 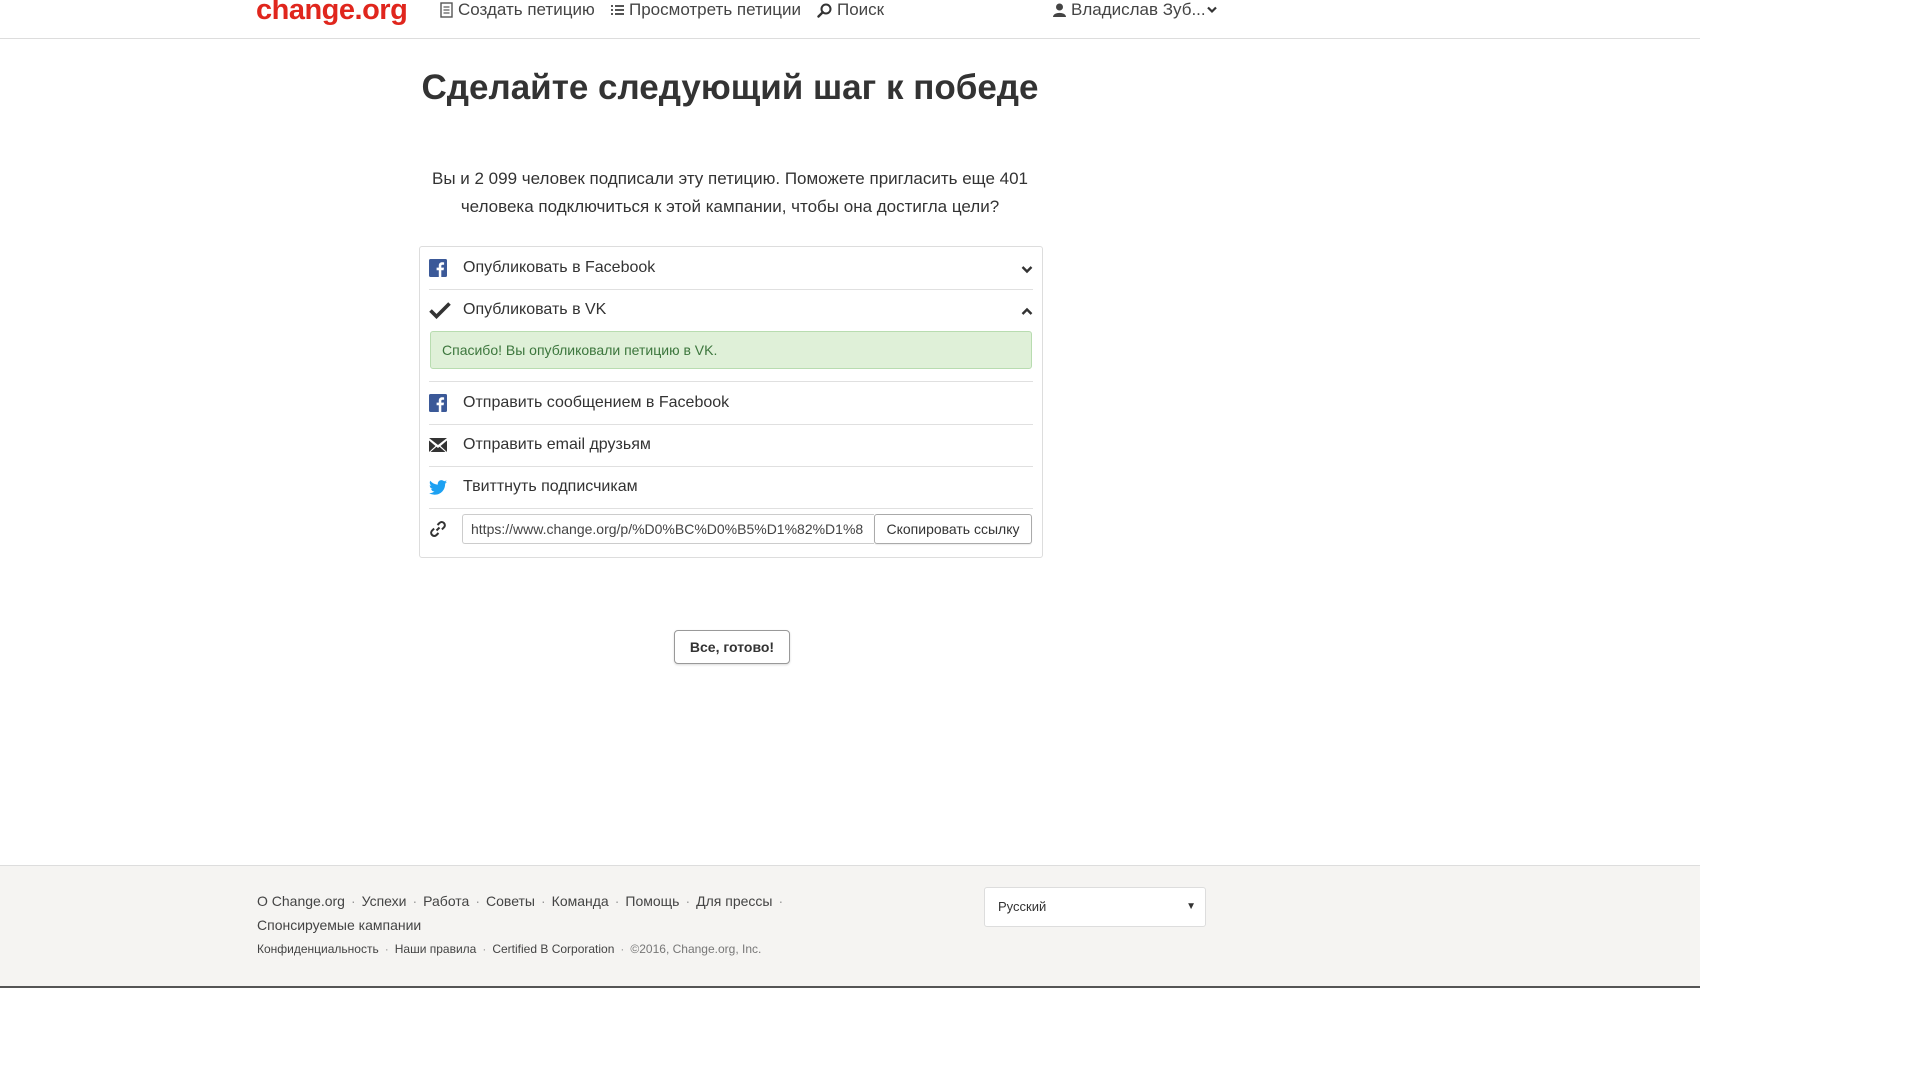 I want to click on twitter-icon, so click(x=446, y=487).